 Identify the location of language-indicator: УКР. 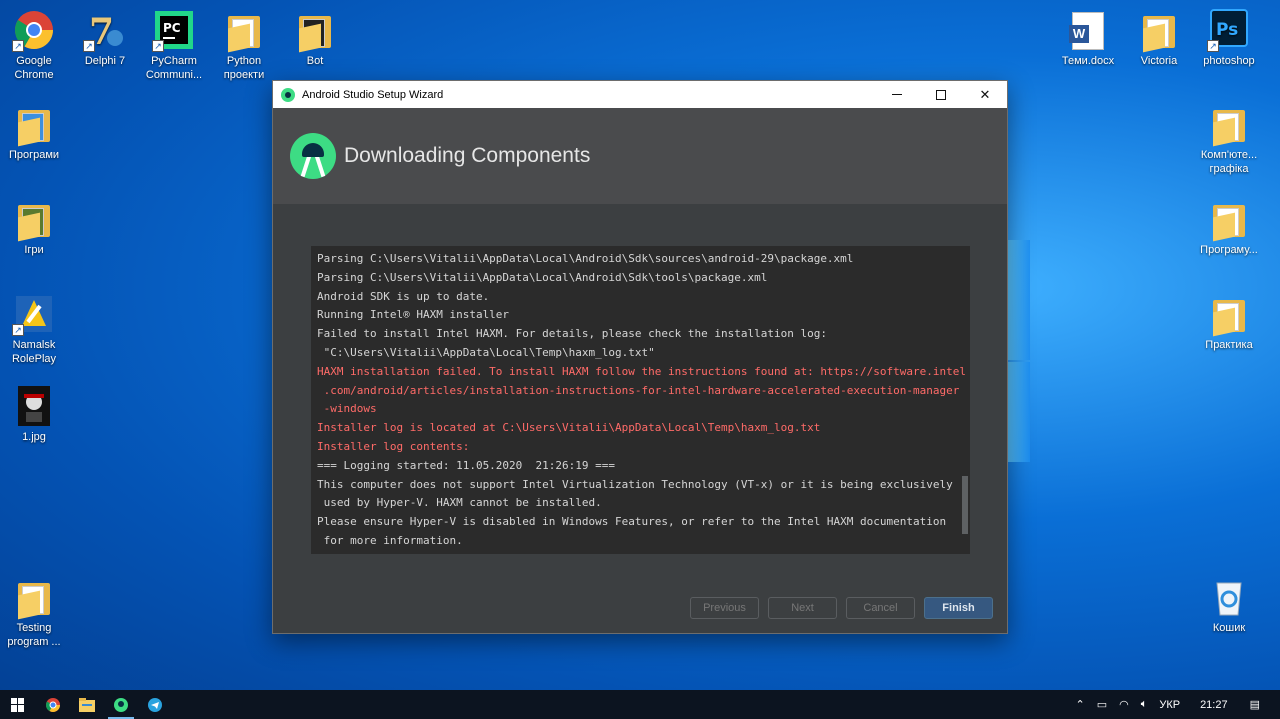
(1169, 705).